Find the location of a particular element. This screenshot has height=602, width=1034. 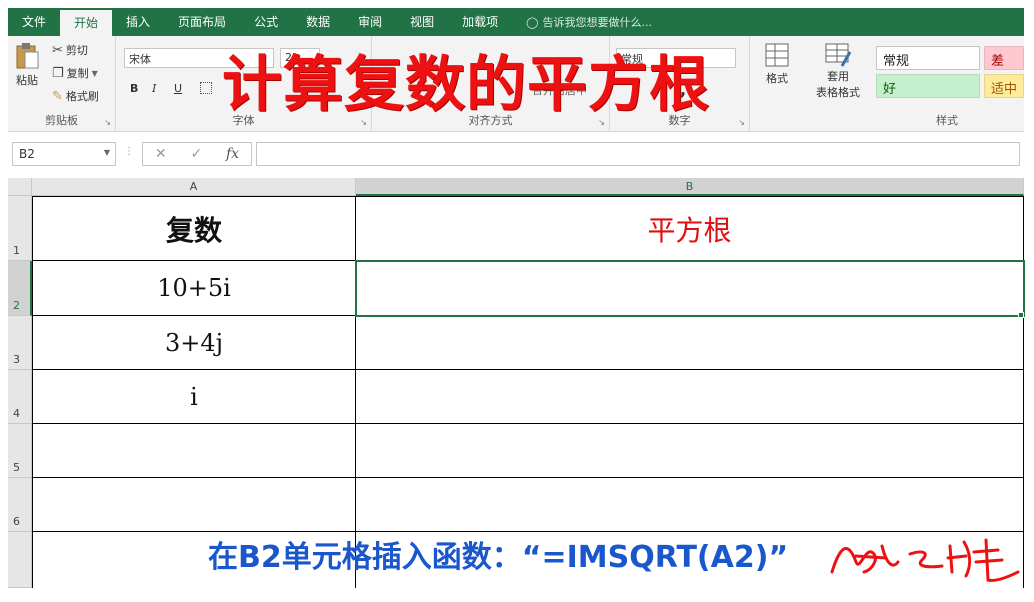

italic-button: I is located at coordinates (154, 88).